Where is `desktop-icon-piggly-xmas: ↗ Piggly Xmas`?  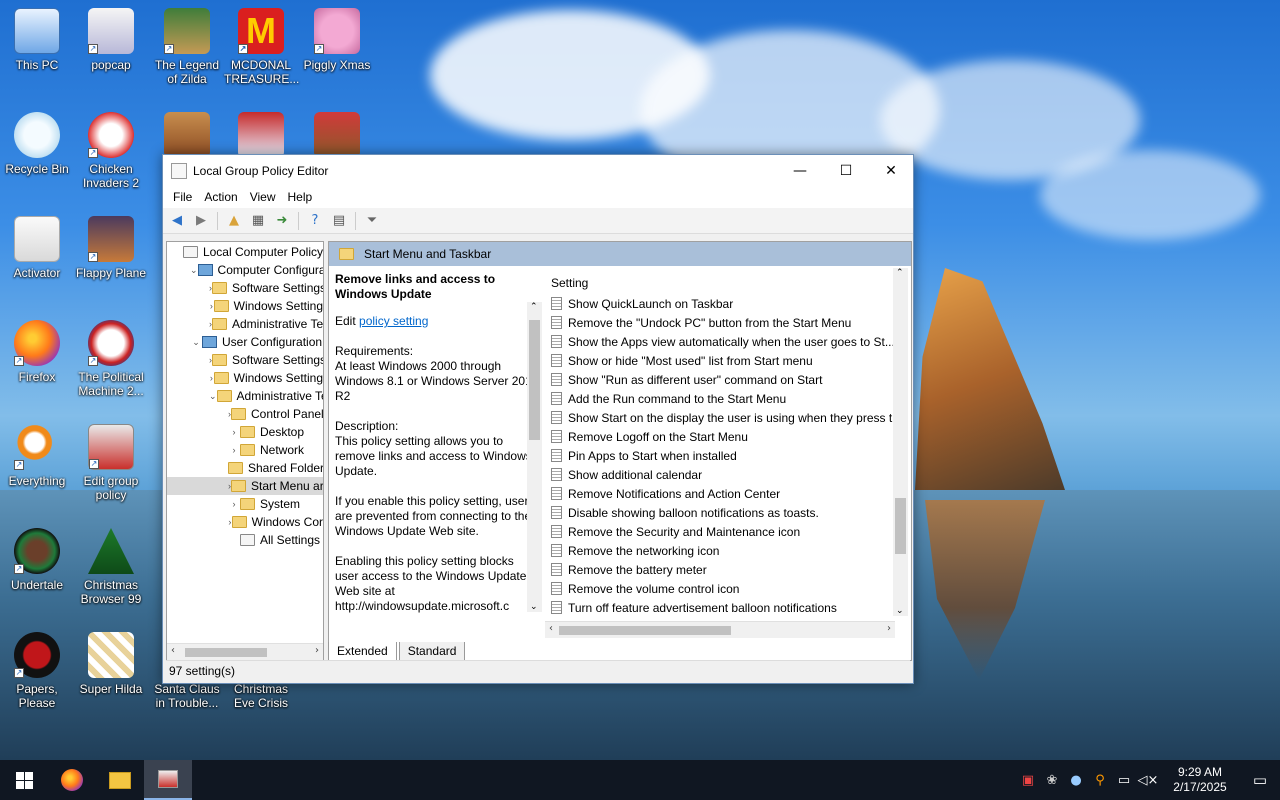
desktop-icon-piggly-xmas: ↗ Piggly Xmas is located at coordinates (337, 40).